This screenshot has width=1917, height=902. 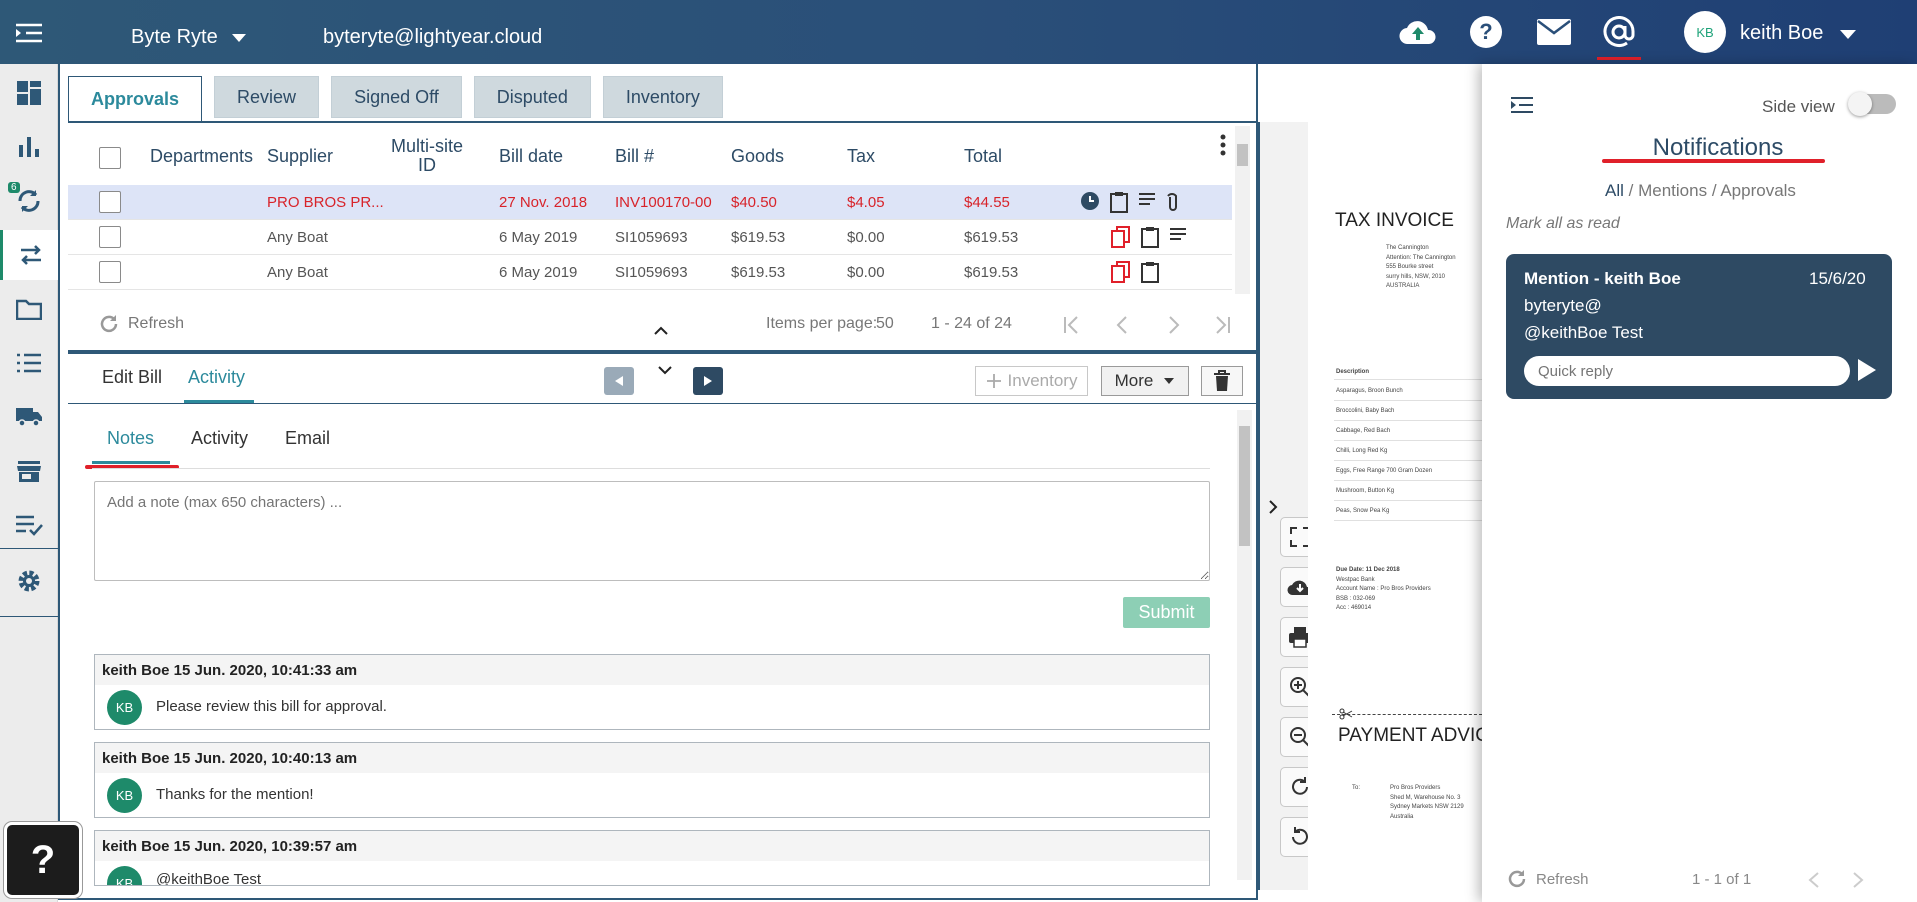 What do you see at coordinates (1394, 220) in the screenshot?
I see `doc-heading: TAX INVOICE` at bounding box center [1394, 220].